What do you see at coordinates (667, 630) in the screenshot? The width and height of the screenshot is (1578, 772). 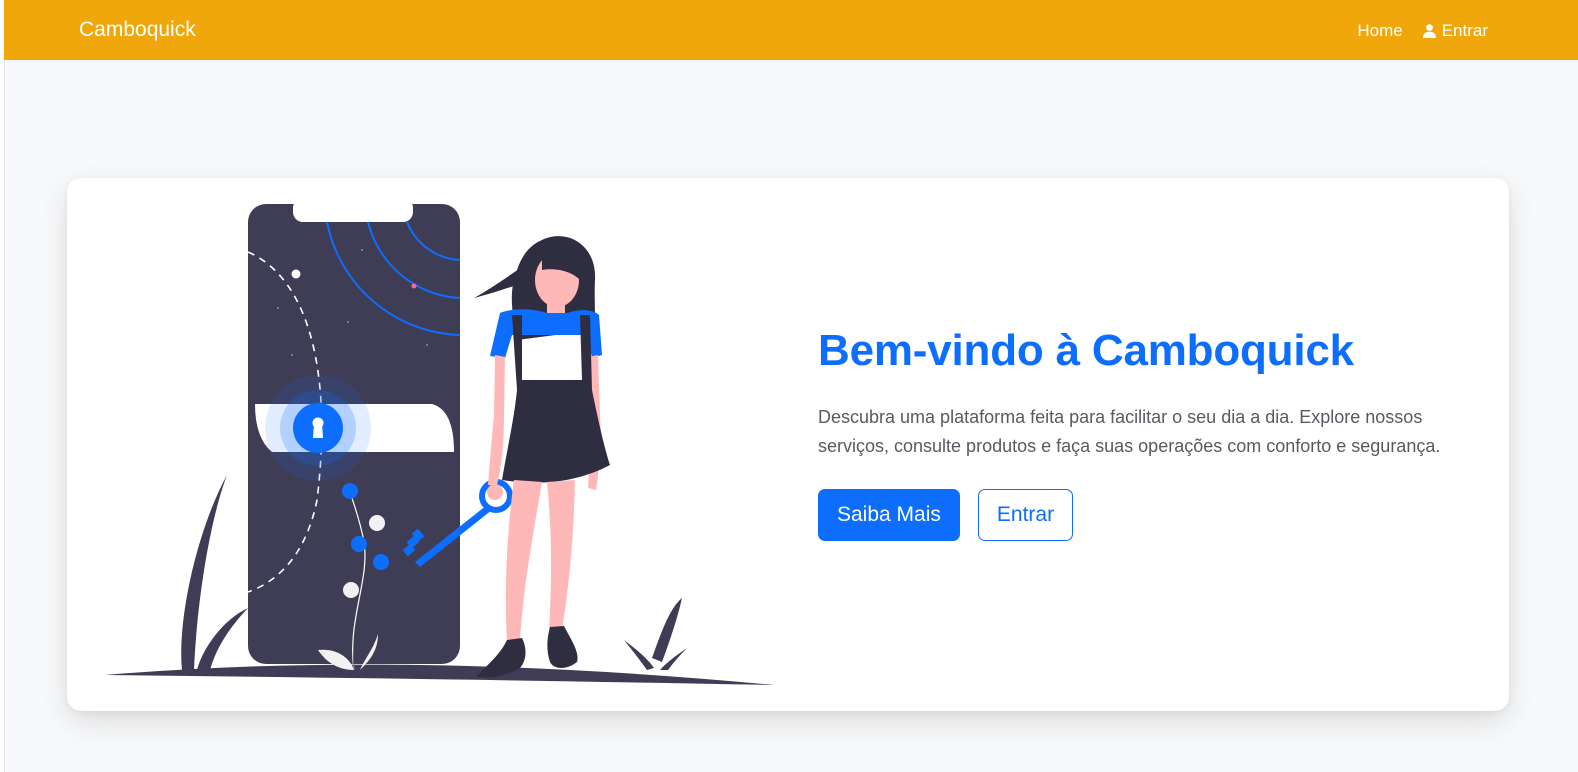 I see `plant-right-icon` at bounding box center [667, 630].